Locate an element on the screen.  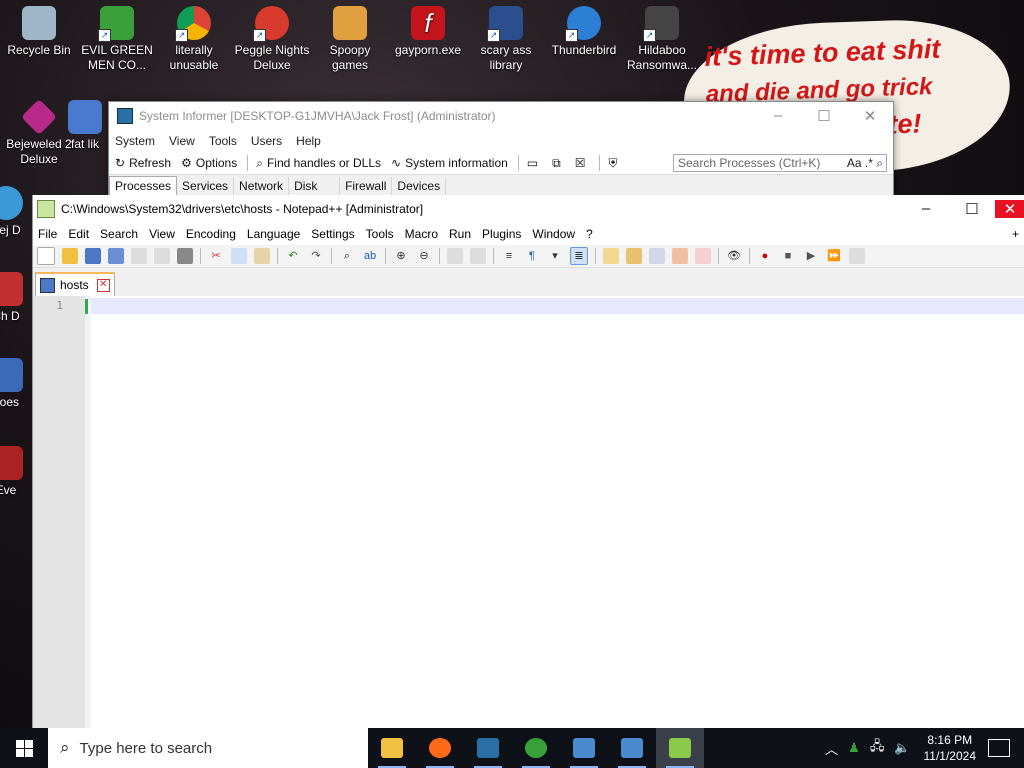
function-list-icon is located at coordinates (680, 256).